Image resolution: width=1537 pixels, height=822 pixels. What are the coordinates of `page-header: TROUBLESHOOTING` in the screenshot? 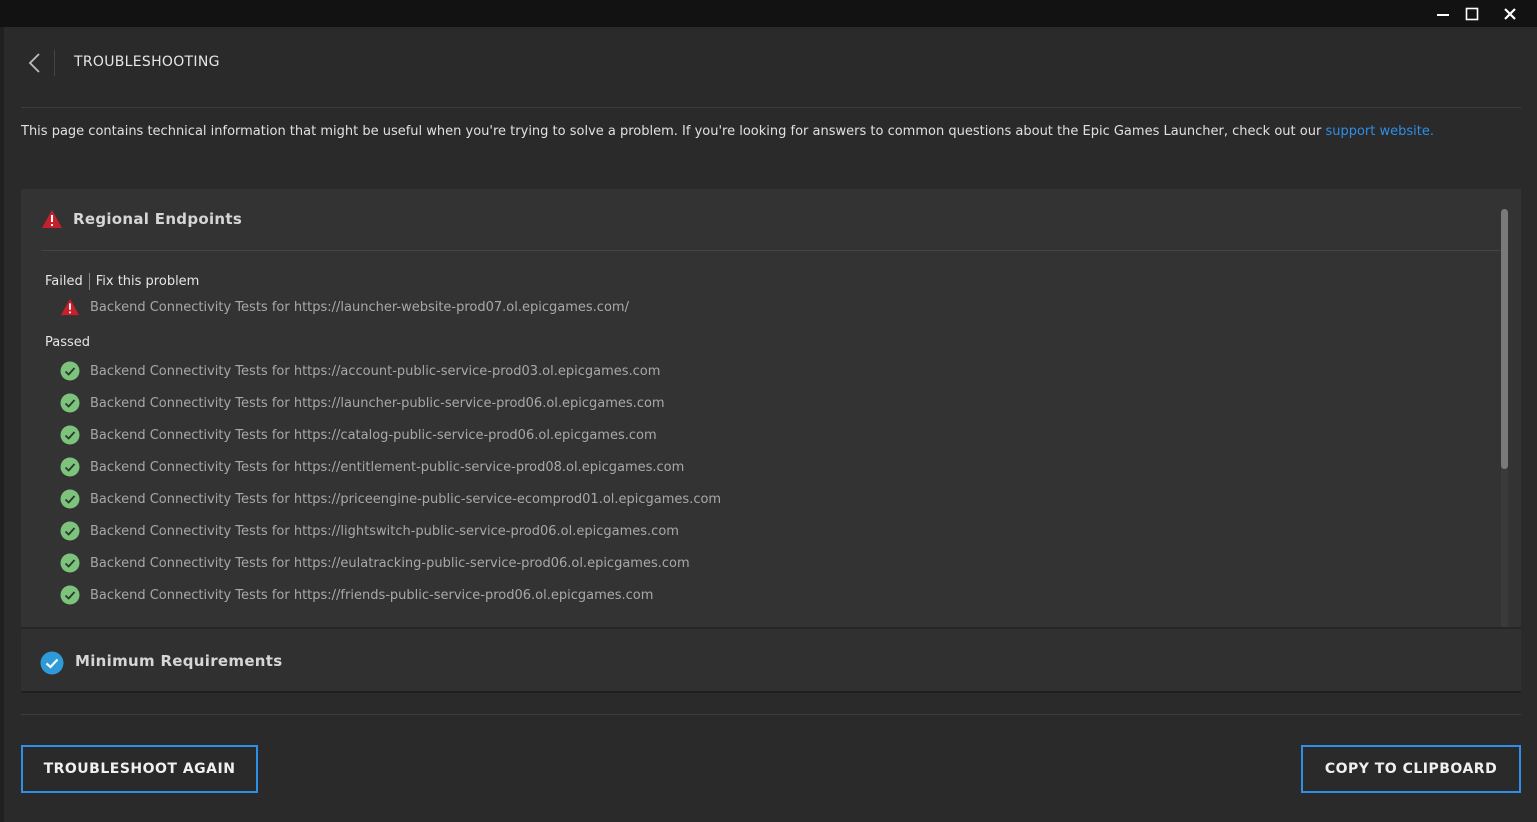 It's located at (771, 67).